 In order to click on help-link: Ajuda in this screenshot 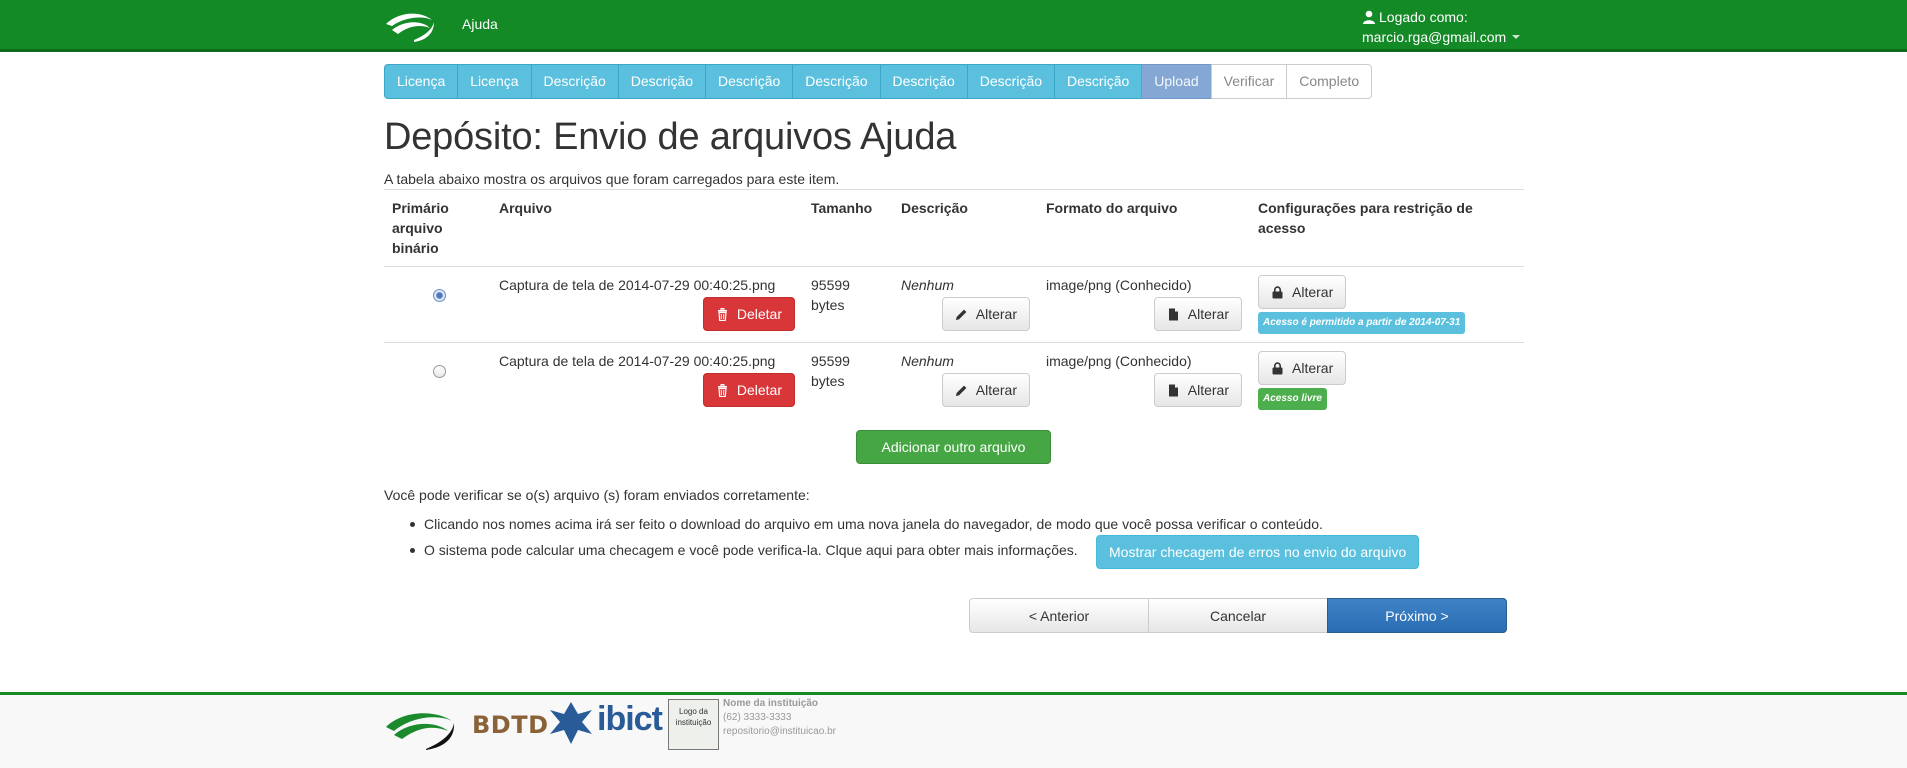, I will do `click(480, 24)`.